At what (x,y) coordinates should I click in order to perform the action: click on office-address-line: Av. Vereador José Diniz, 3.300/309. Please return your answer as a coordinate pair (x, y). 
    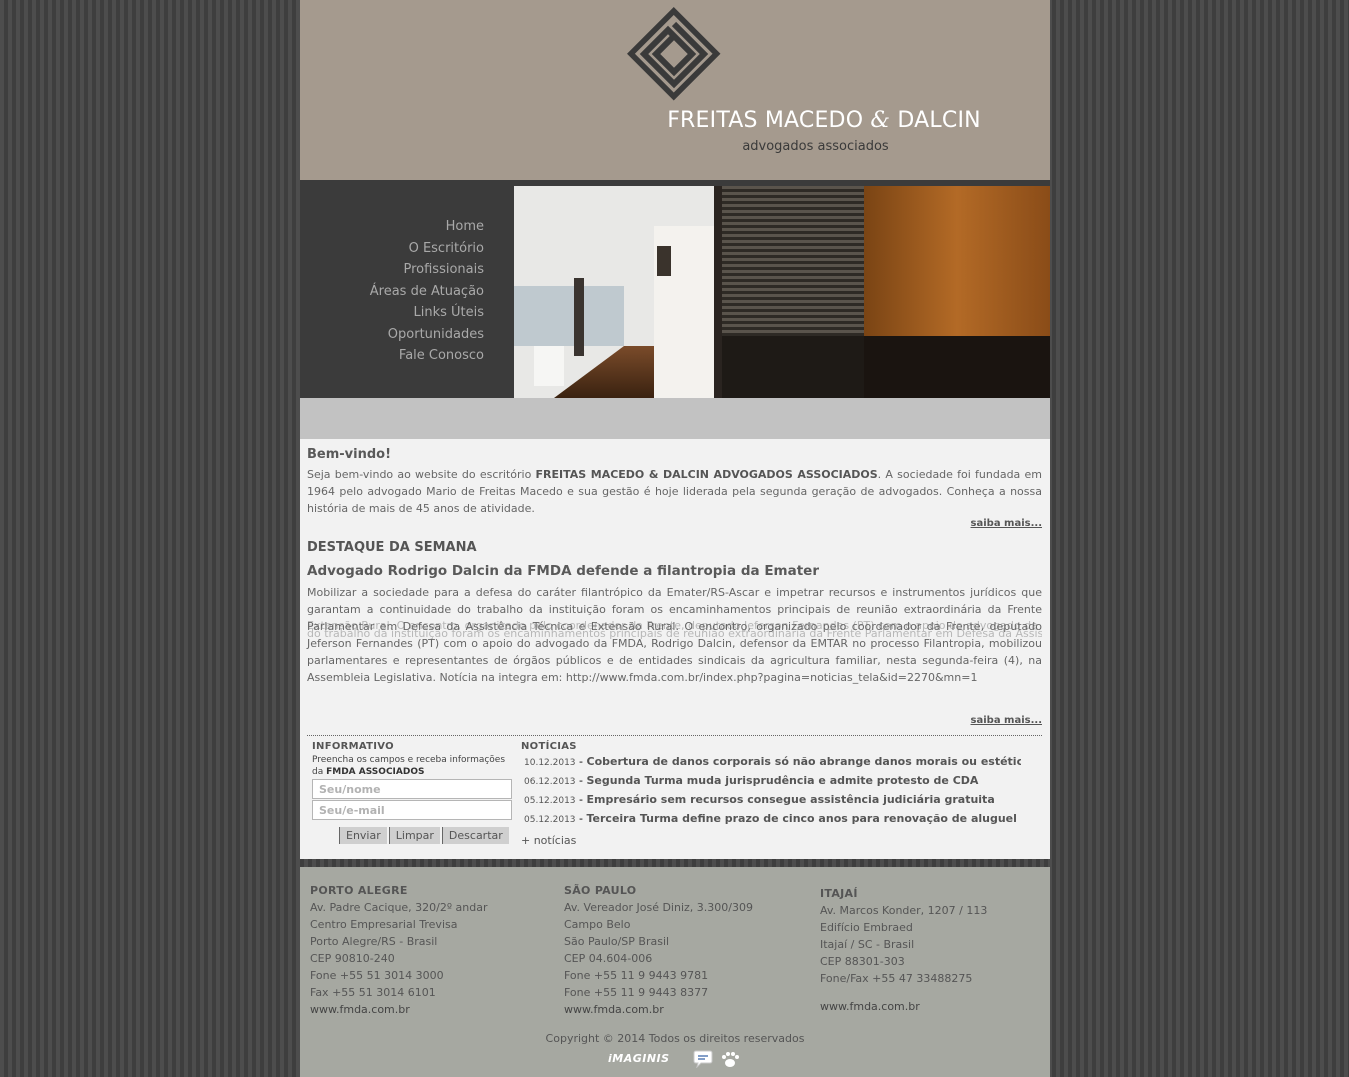
    Looking at the image, I should click on (658, 907).